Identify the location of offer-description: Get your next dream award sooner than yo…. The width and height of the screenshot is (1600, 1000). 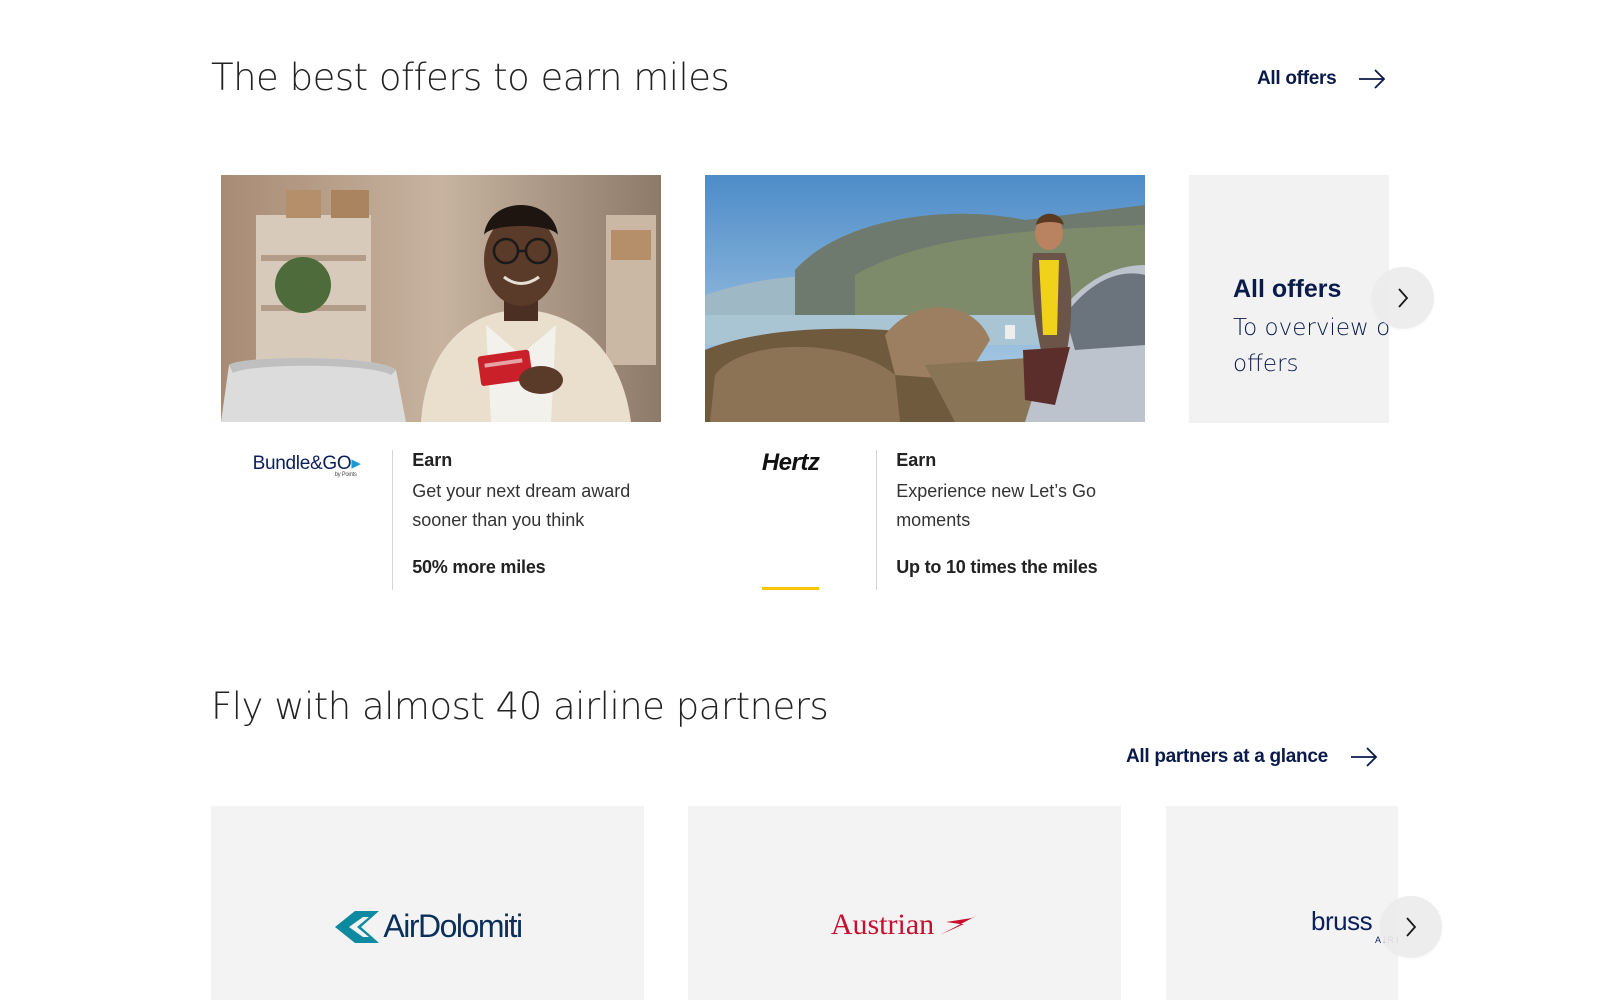
(521, 505).